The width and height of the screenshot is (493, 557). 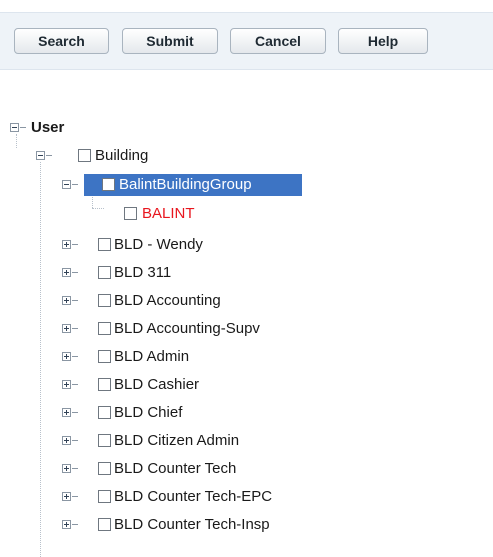 I want to click on tree-node-group: BLD Accounting, so click(x=222, y=301).